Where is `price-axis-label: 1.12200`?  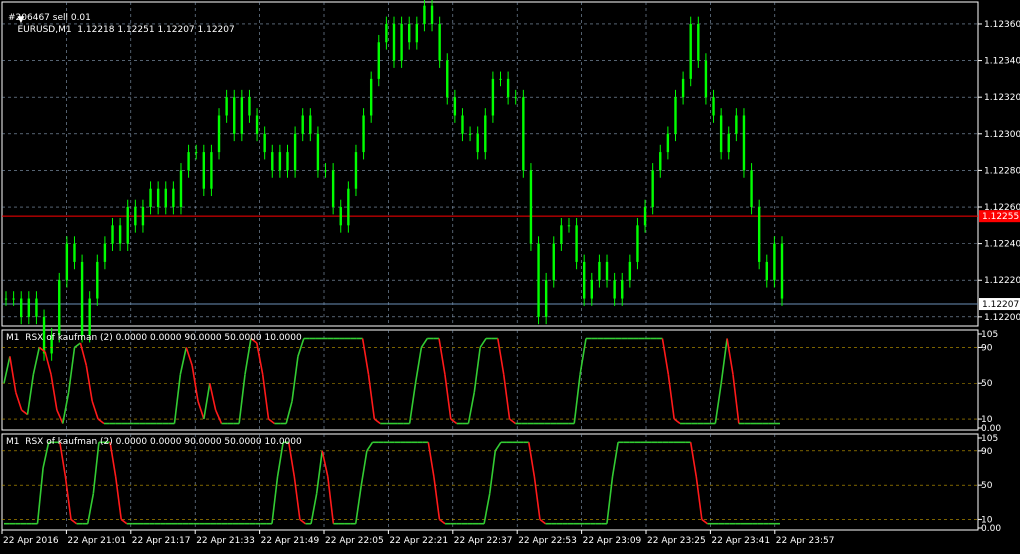
price-axis-label: 1.12200 is located at coordinates (1002, 318).